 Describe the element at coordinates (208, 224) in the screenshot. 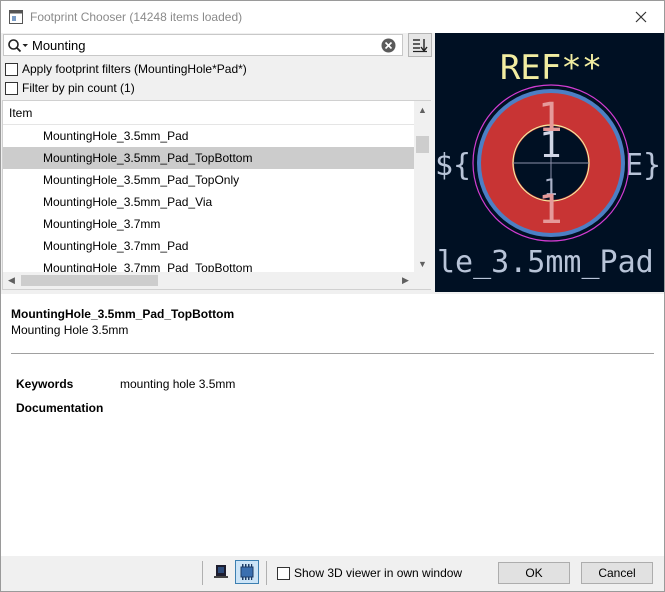

I see `list-item: MountingHole_3.7mm` at that location.